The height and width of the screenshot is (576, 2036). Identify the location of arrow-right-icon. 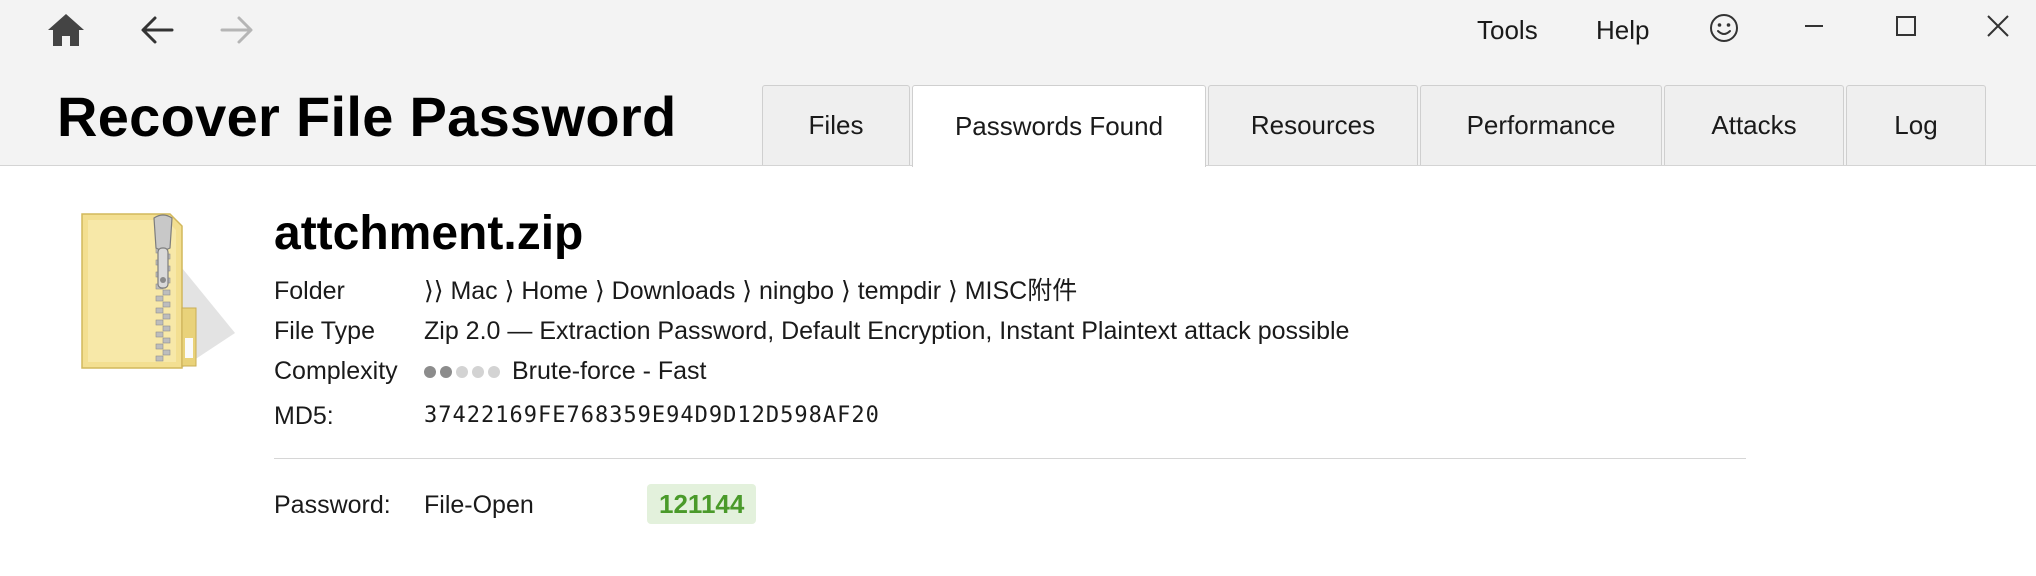
(236, 30).